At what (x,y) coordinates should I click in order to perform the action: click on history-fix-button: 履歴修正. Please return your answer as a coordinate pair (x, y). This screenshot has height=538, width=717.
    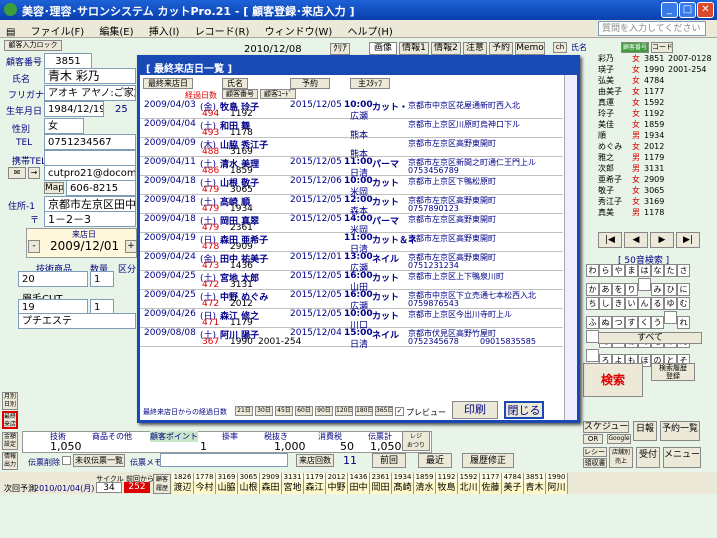
    Looking at the image, I should click on (488, 460).